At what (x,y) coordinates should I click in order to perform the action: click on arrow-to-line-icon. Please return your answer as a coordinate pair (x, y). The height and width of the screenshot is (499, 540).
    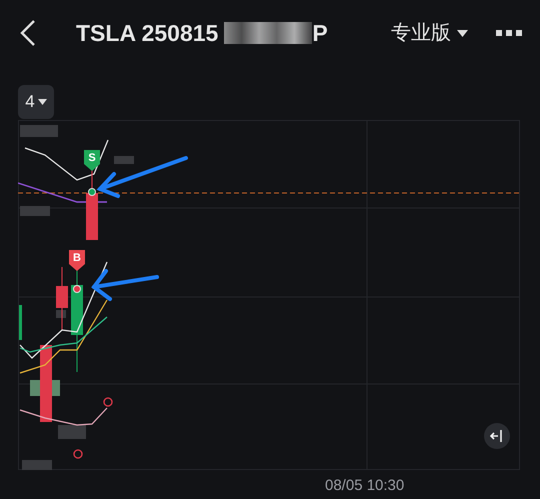
    Looking at the image, I should click on (497, 436).